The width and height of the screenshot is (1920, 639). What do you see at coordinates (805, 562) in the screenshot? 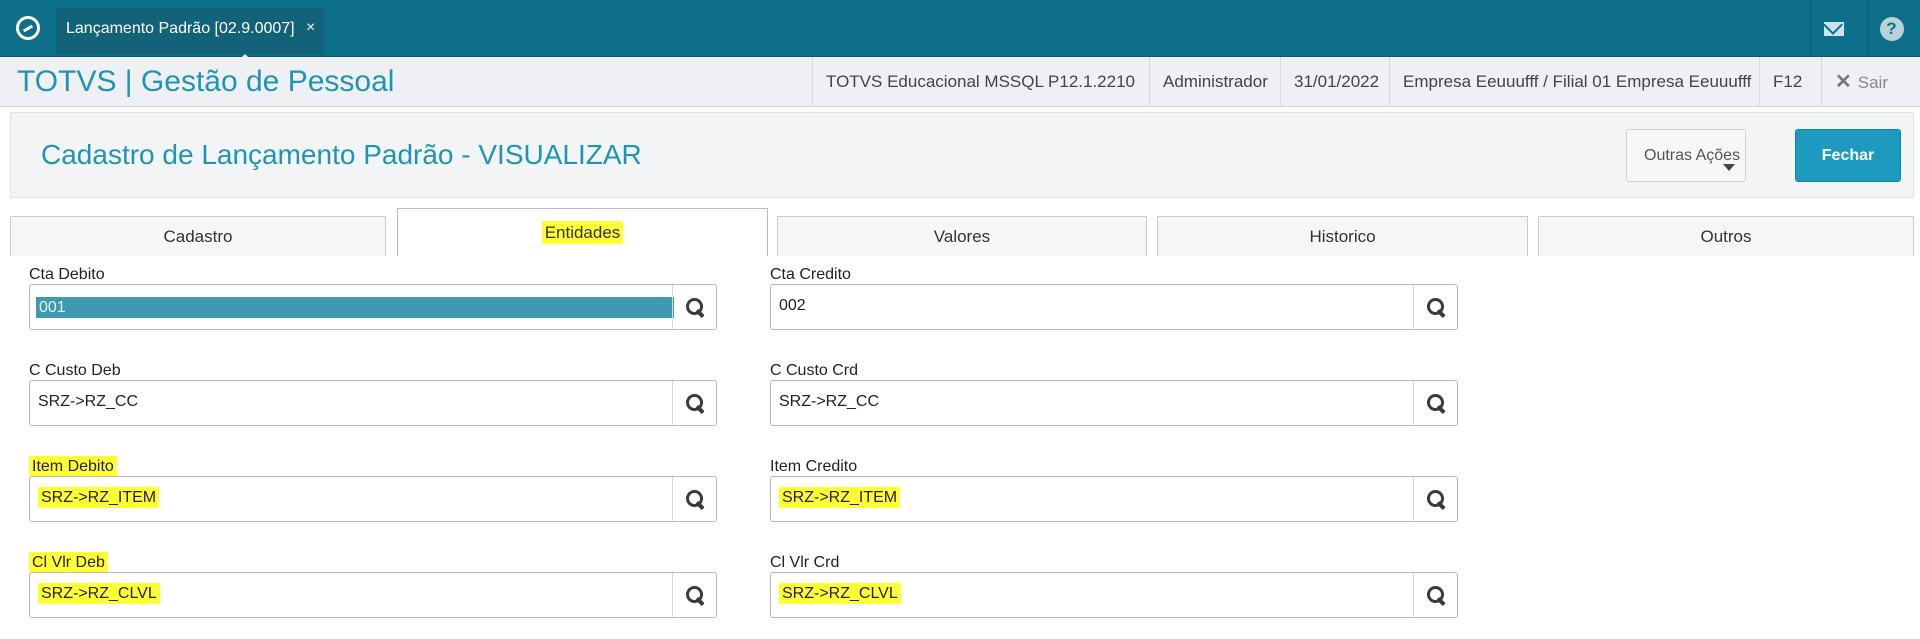
I see `cl-vlr-crd-label: Cl Vlr Crd` at bounding box center [805, 562].